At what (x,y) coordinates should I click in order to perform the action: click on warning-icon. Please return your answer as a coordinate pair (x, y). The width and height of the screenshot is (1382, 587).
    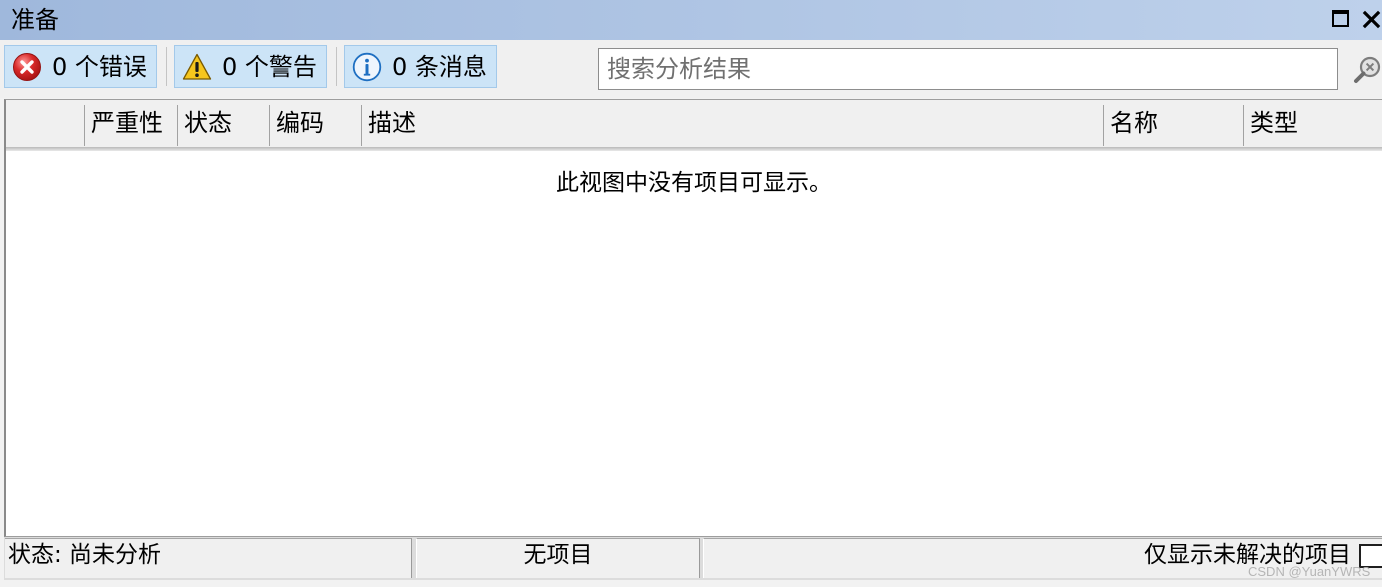
    Looking at the image, I should click on (197, 66).